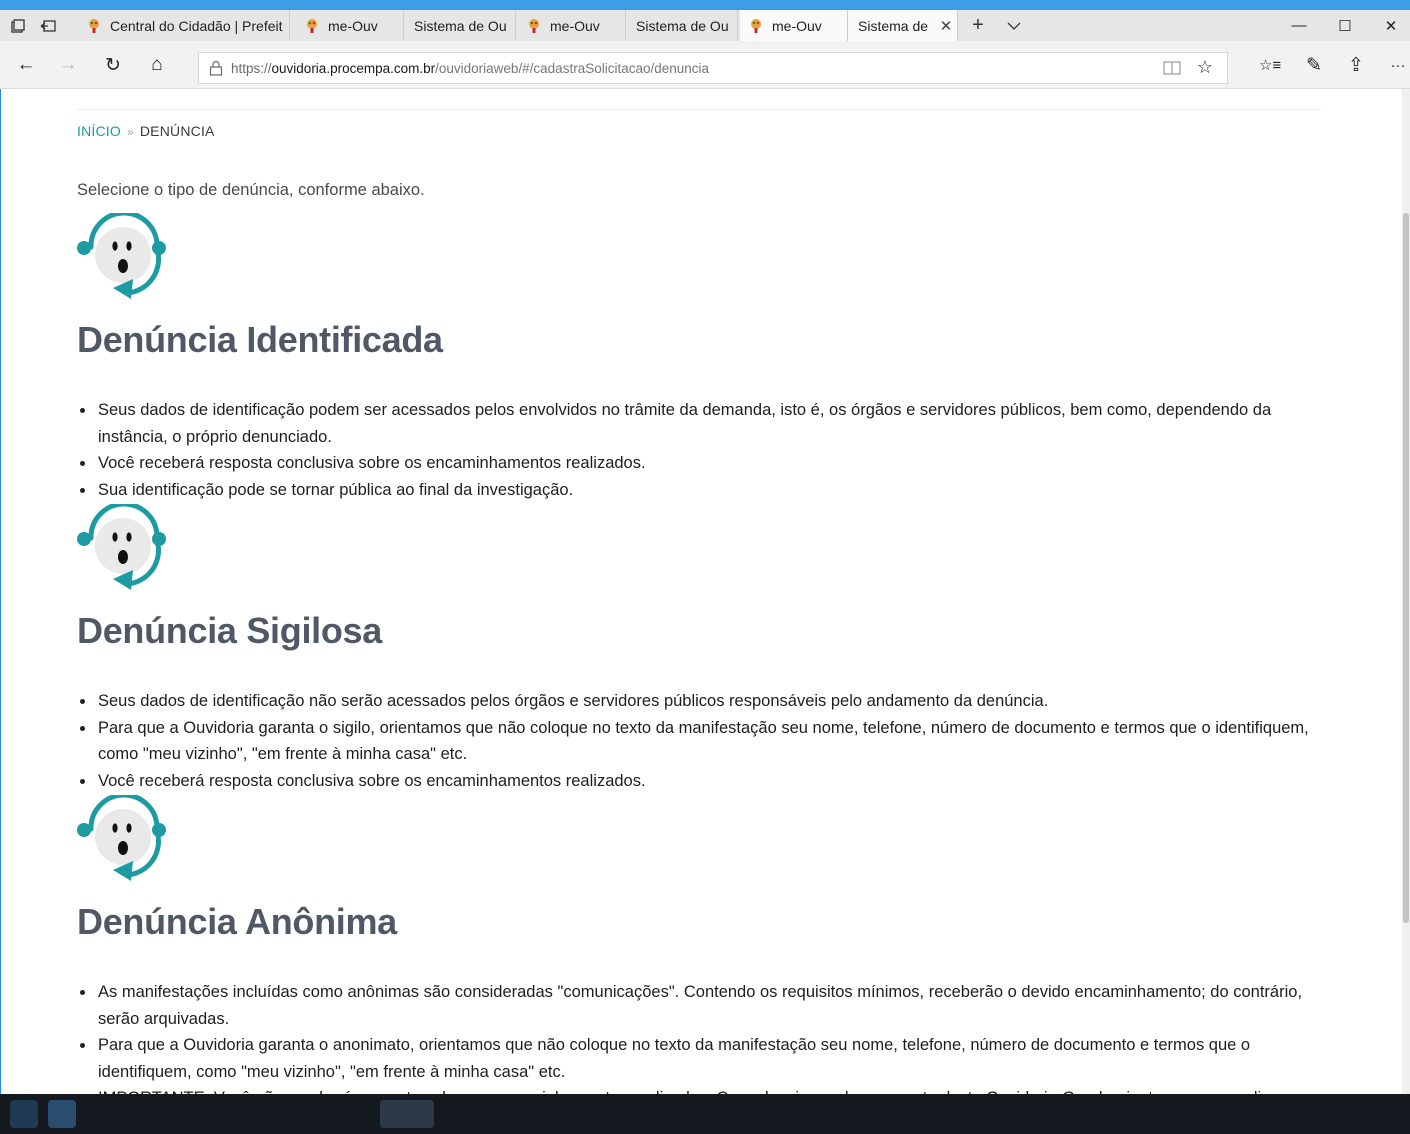 This screenshot has height=1134, width=1410. Describe the element at coordinates (26, 65) in the screenshot. I see `back-button: ←` at that location.